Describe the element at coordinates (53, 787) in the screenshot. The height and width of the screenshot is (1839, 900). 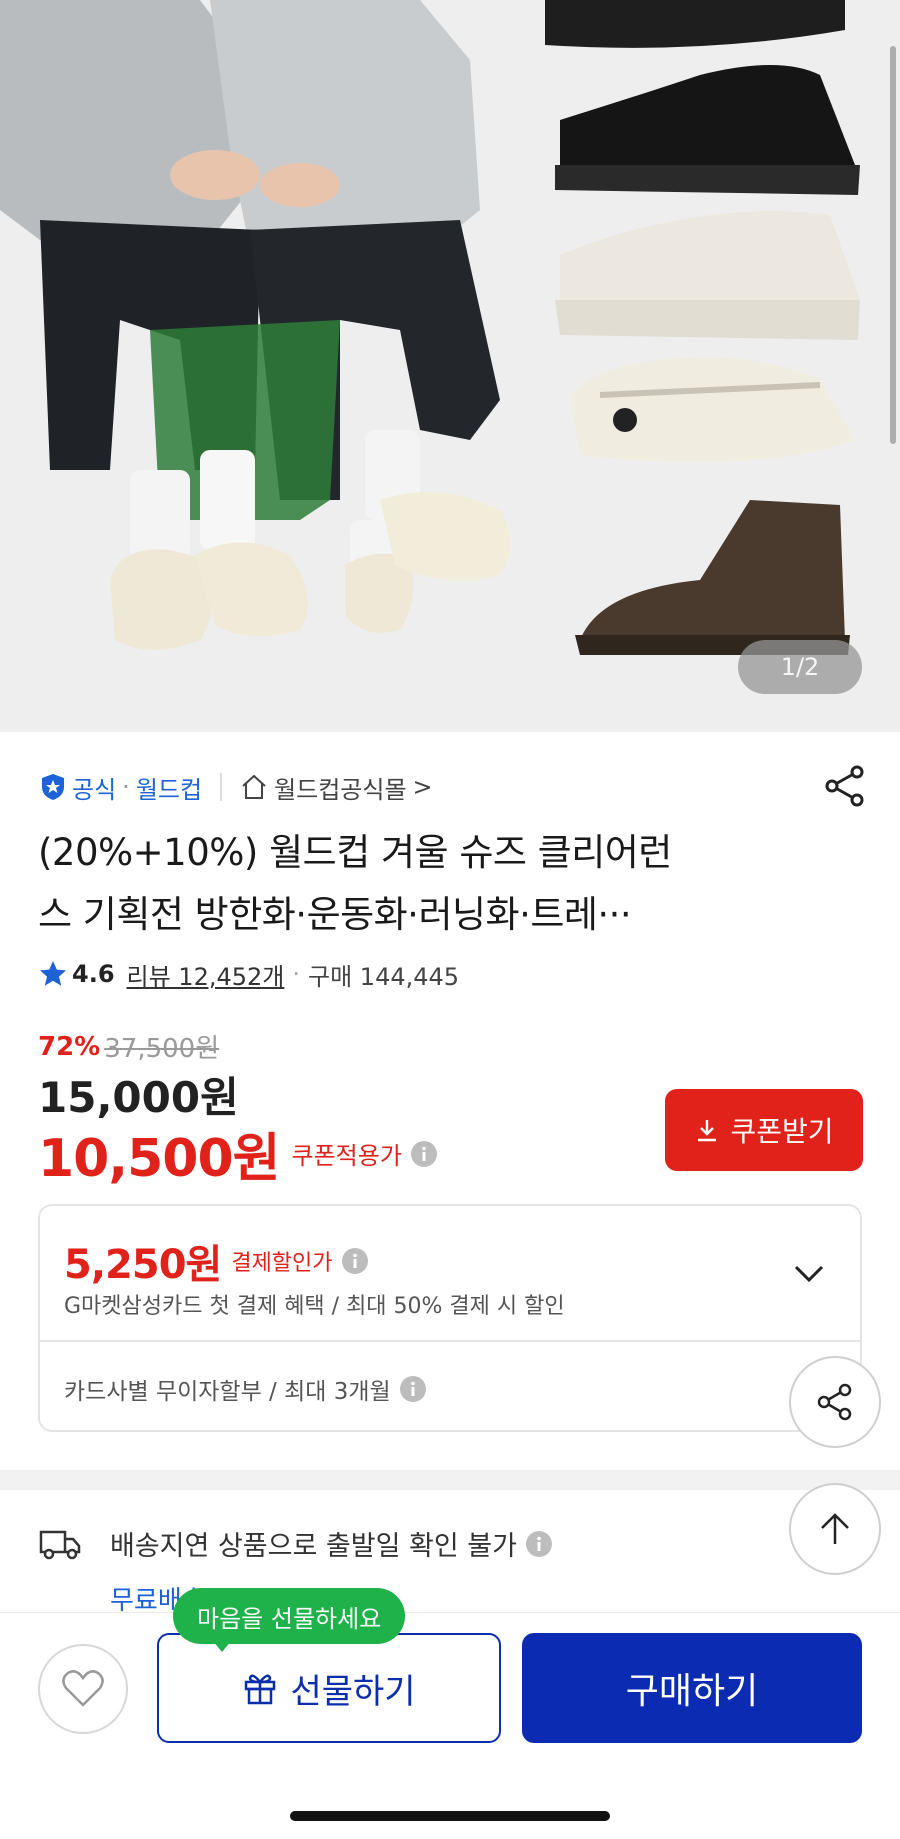
I see `shield-star-icon` at that location.